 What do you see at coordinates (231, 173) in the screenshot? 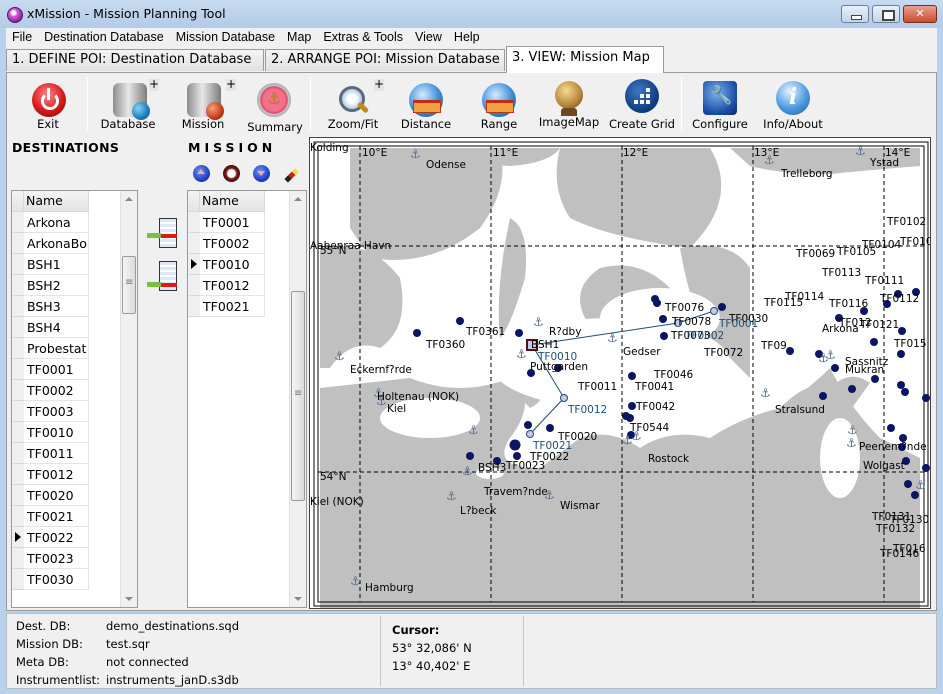
I see `reverse-order-button` at bounding box center [231, 173].